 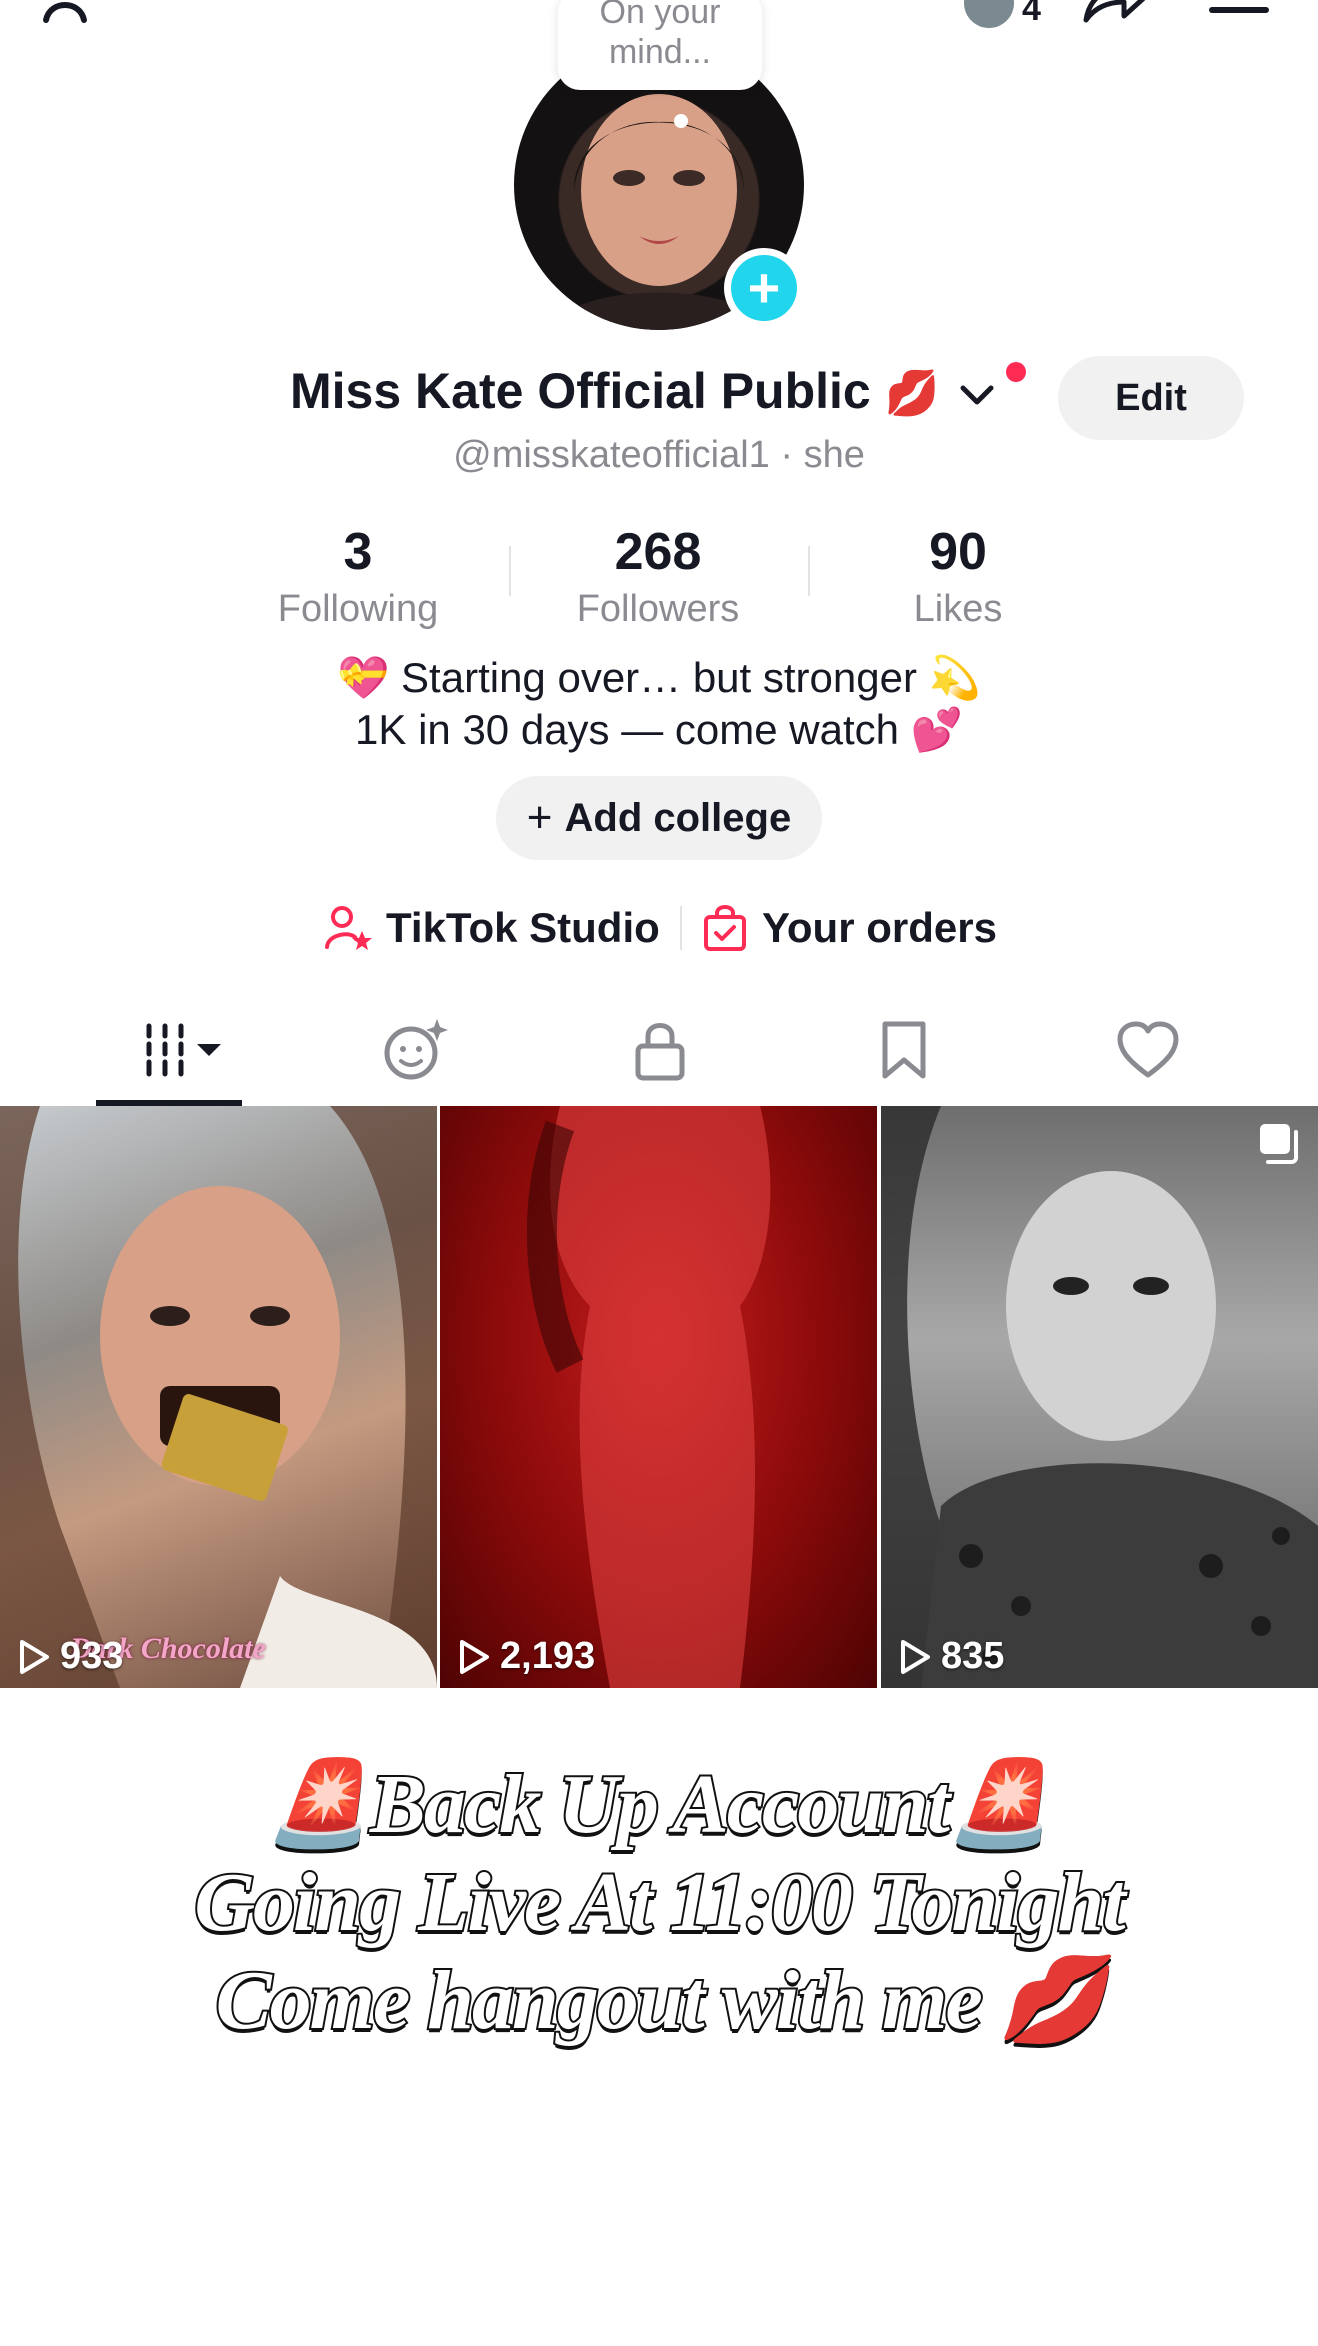 I want to click on add-friend-icon, so click(x=80, y=12).